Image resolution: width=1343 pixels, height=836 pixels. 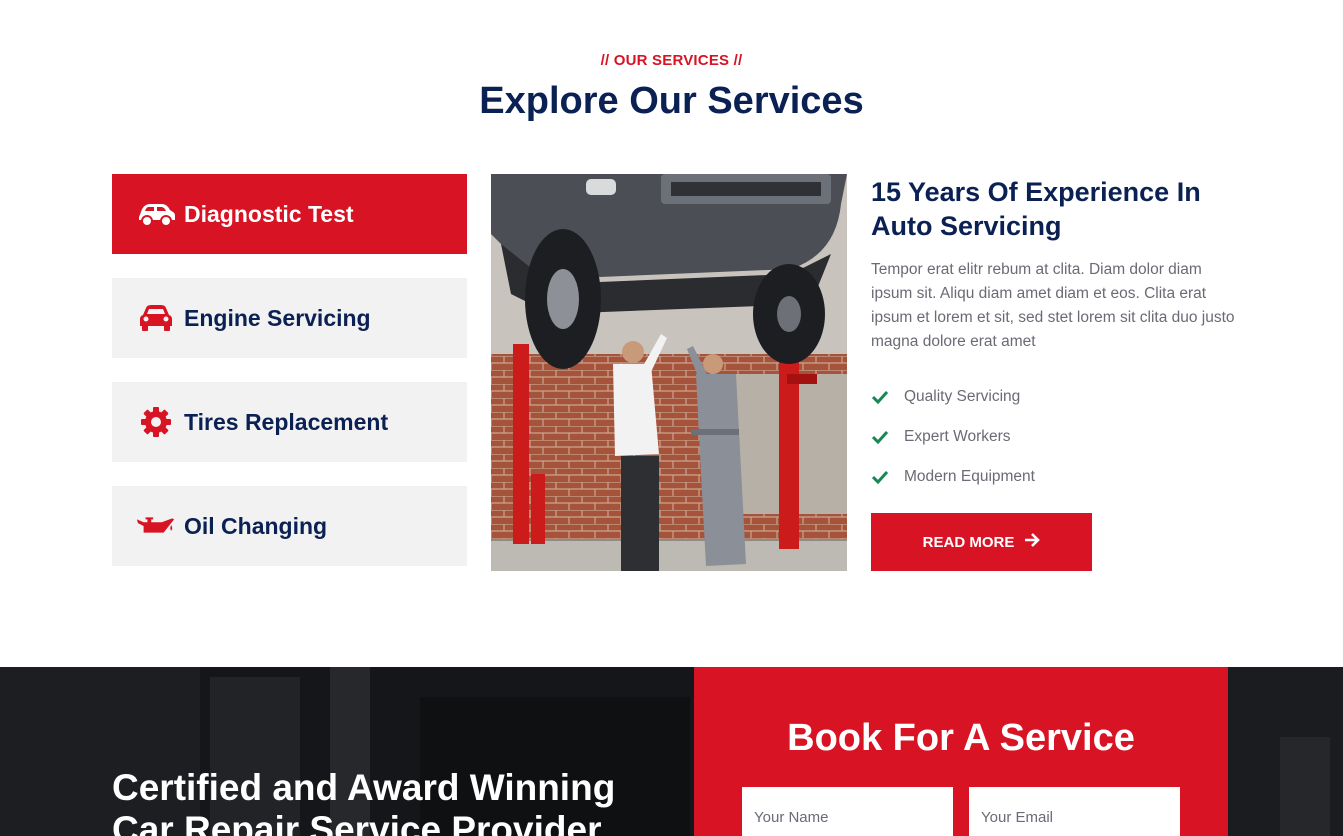 I want to click on booking-form: Book For A Service, so click(x=961, y=751).